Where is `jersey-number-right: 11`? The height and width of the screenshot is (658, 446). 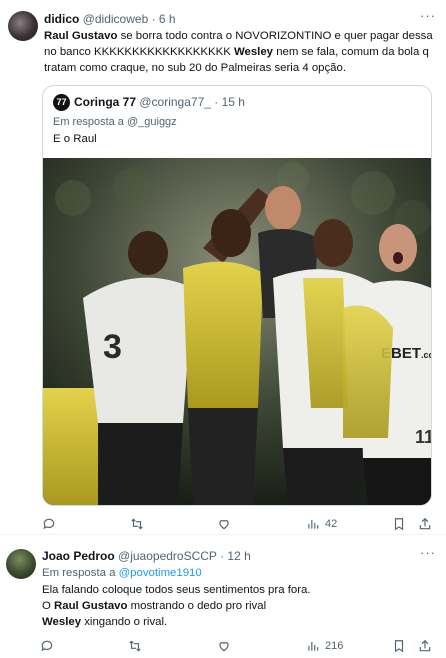 jersey-number-right: 11 is located at coordinates (423, 437).